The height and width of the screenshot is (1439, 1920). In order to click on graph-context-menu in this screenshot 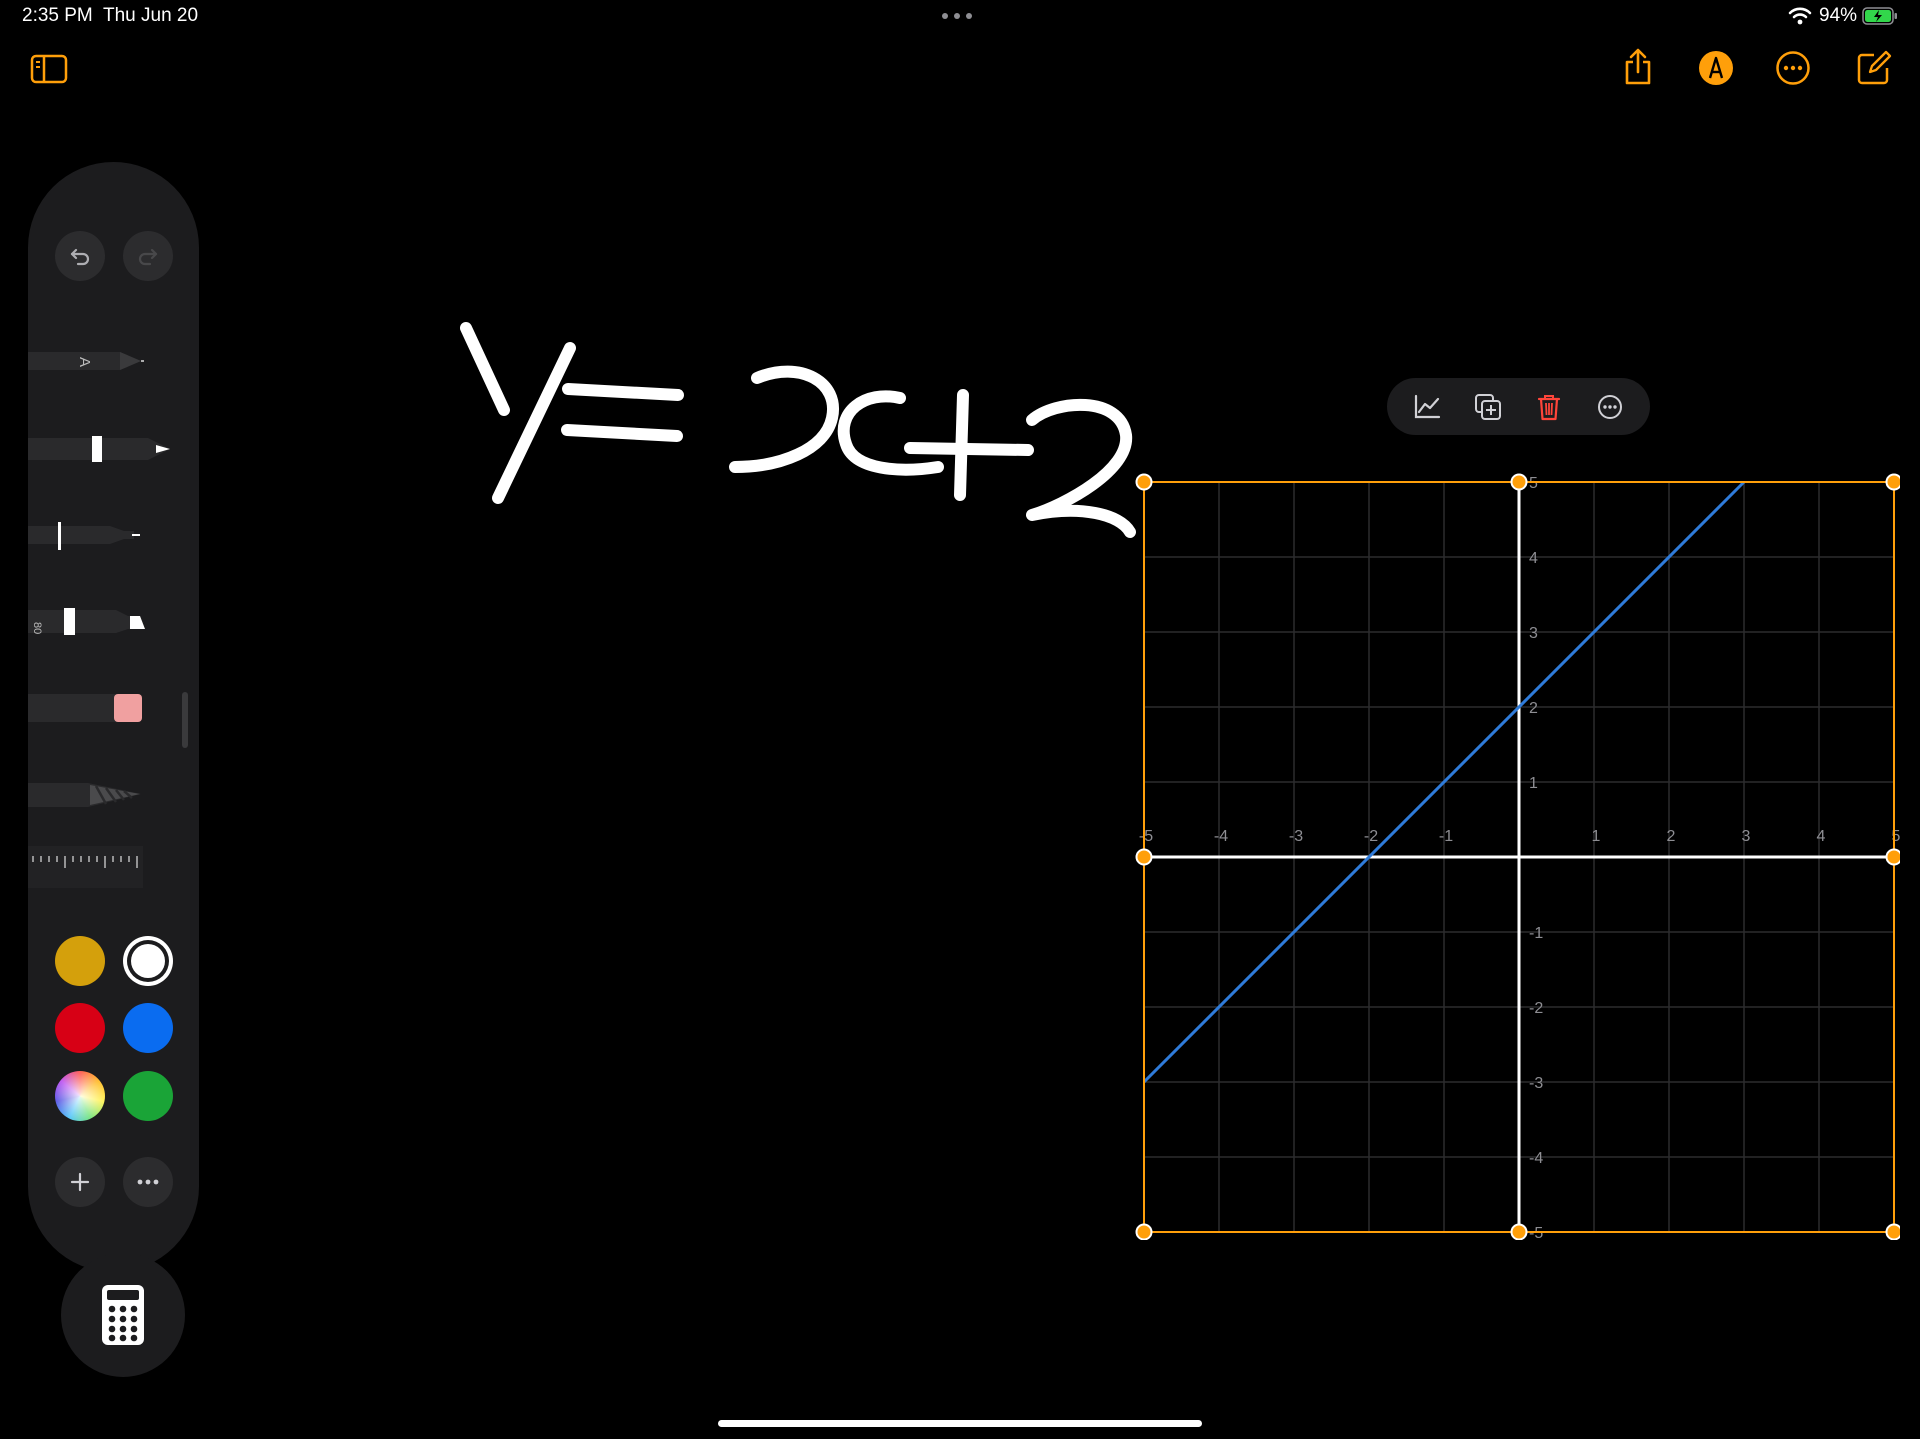, I will do `click(1518, 406)`.